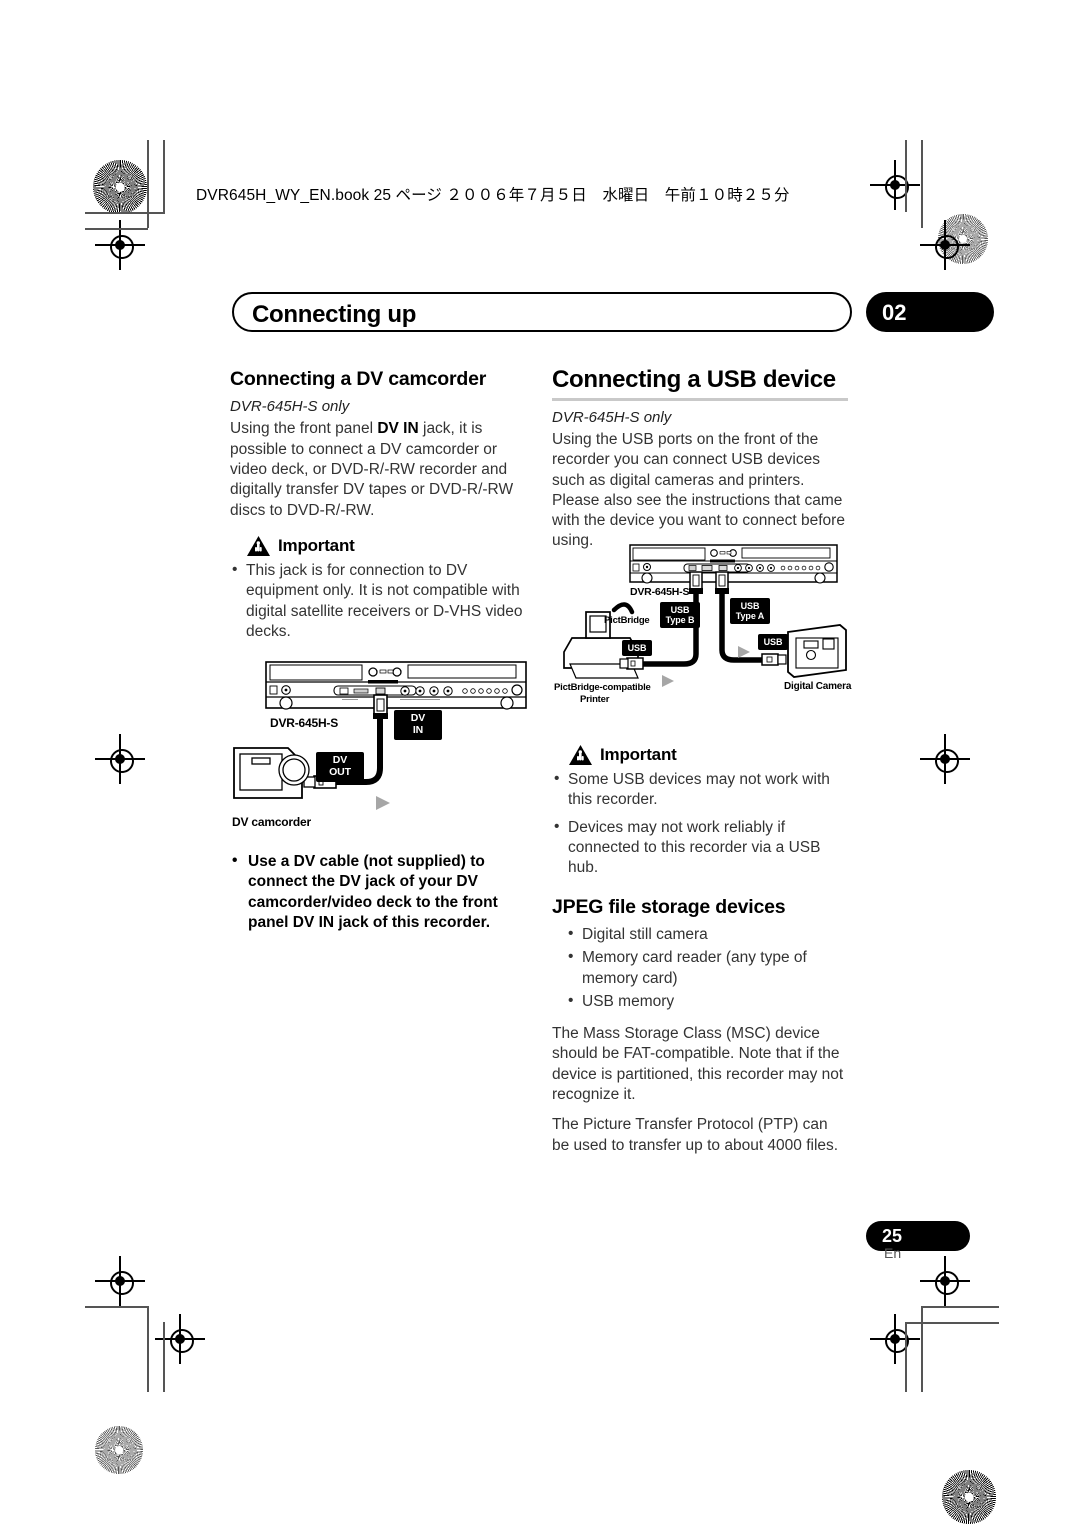 This screenshot has width=1080, height=1528. I want to click on printer-label-line1: PictBridge-compatible, so click(602, 687).